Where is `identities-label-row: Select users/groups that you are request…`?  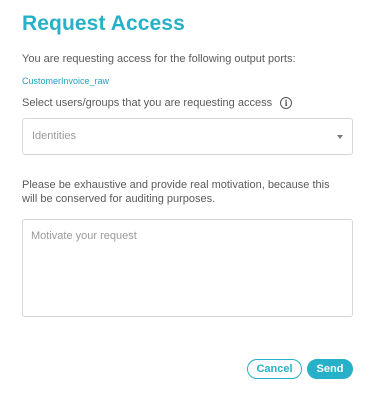
identities-label-row: Select users/groups that you are request… is located at coordinates (157, 103).